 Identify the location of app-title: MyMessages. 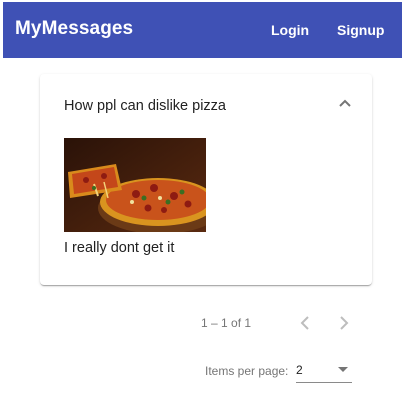
(74, 29).